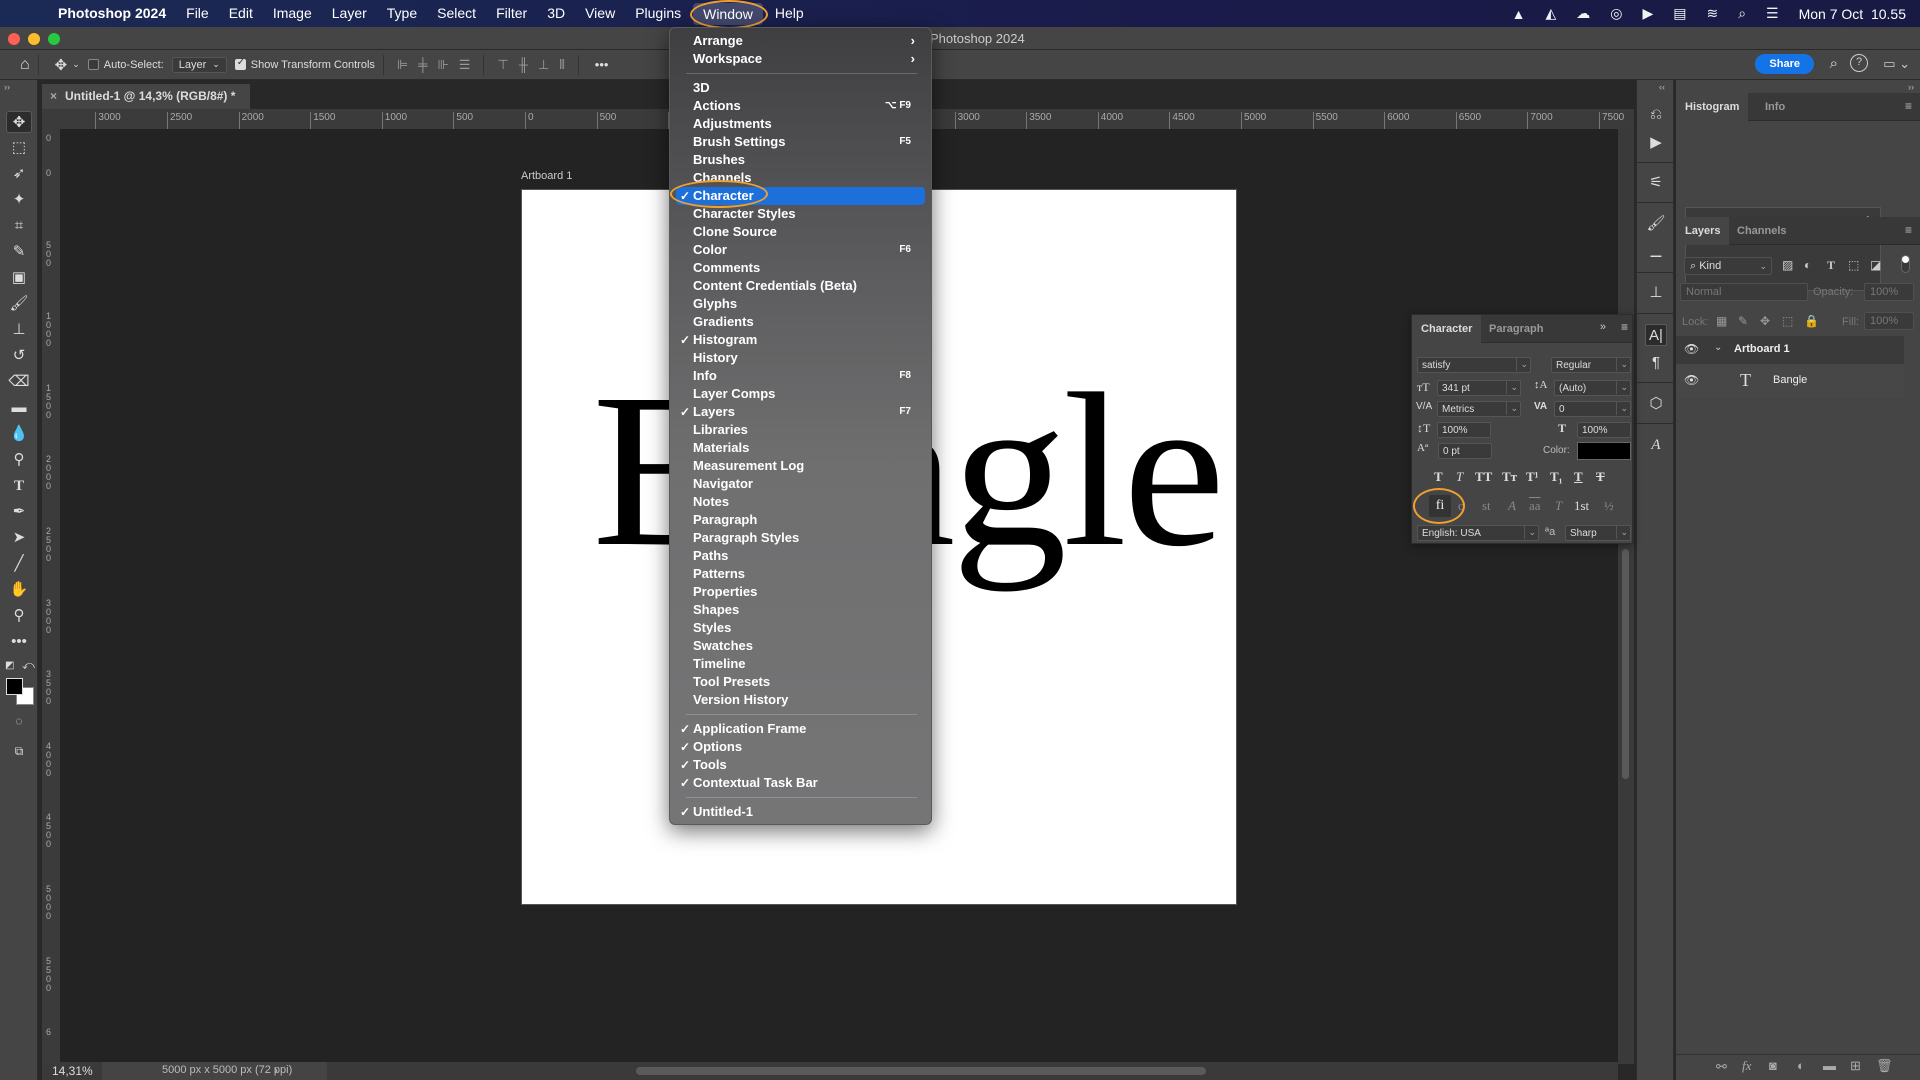 The image size is (1920, 1080). Describe the element at coordinates (1721, 1067) in the screenshot. I see `link-layers-icon: ⚯` at that location.